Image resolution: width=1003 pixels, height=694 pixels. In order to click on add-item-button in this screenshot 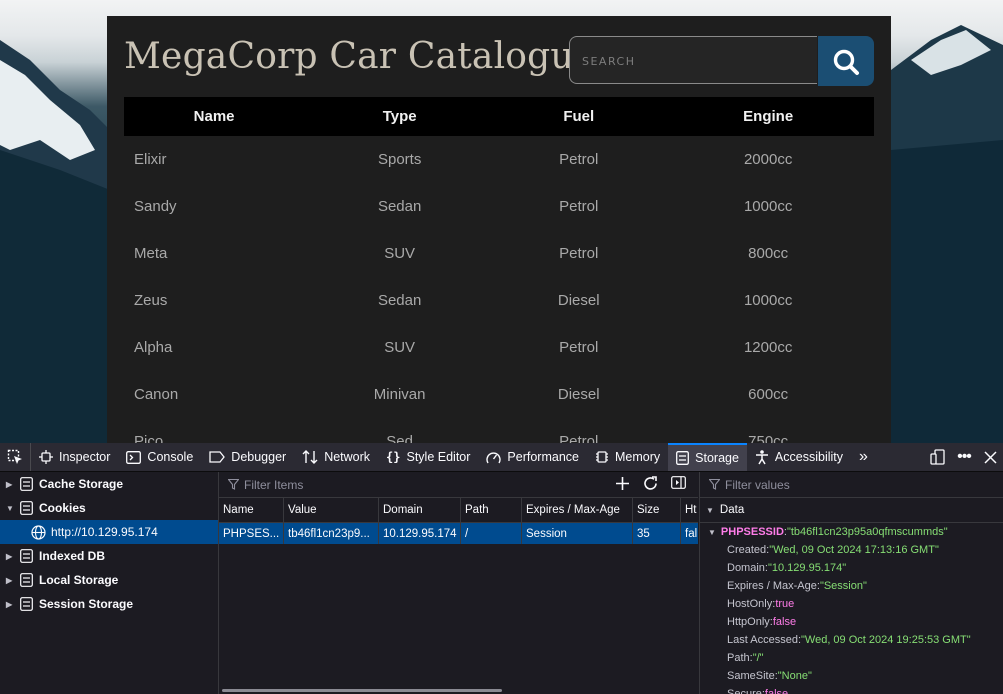, I will do `click(622, 483)`.